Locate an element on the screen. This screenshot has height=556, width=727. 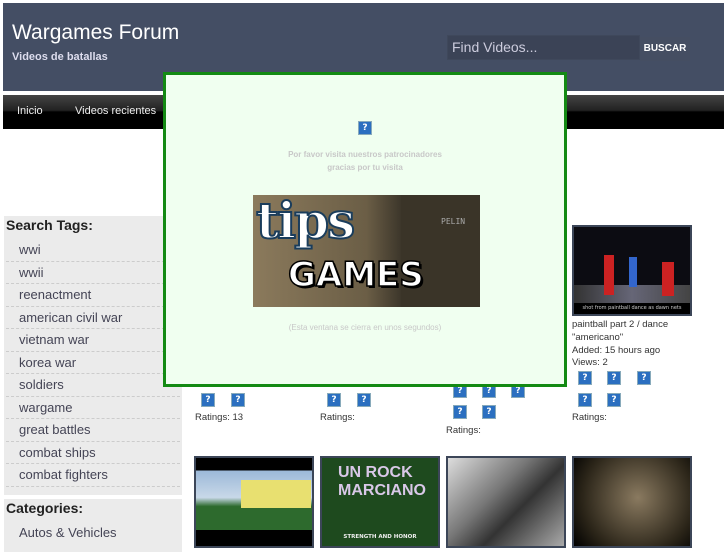
tips-games-ad-banner: PELIN tips GAMES is located at coordinates (366, 251).